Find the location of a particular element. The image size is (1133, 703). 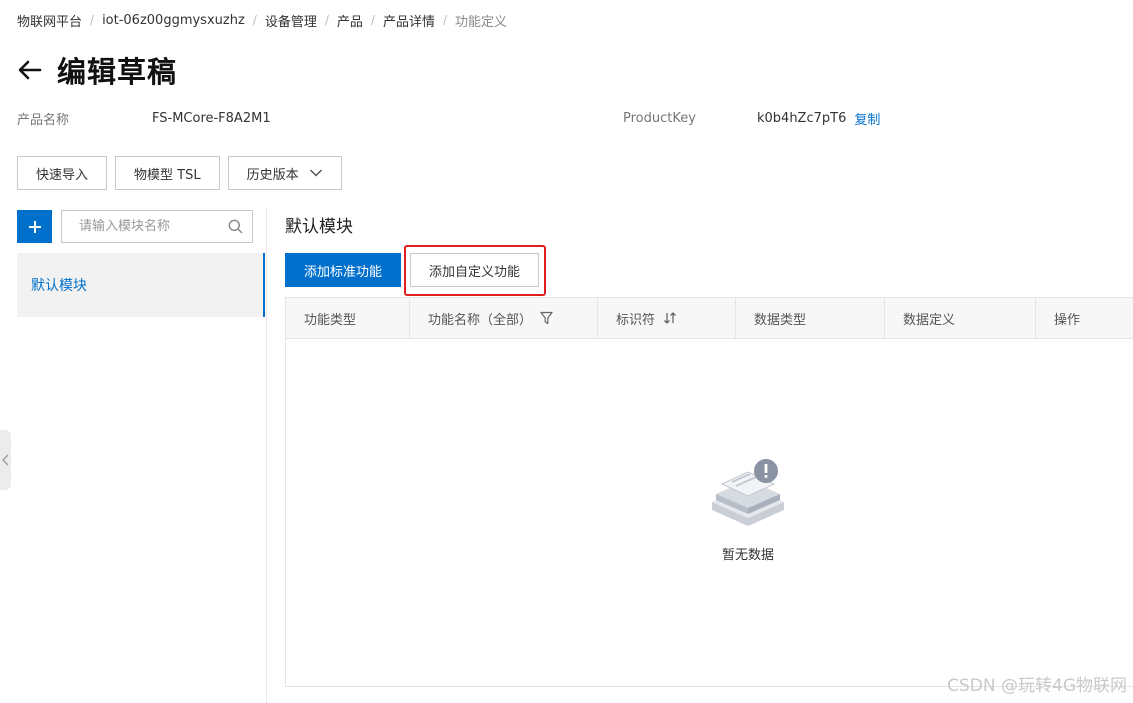

column-header-data-type: 数据类型 is located at coordinates (810, 318).